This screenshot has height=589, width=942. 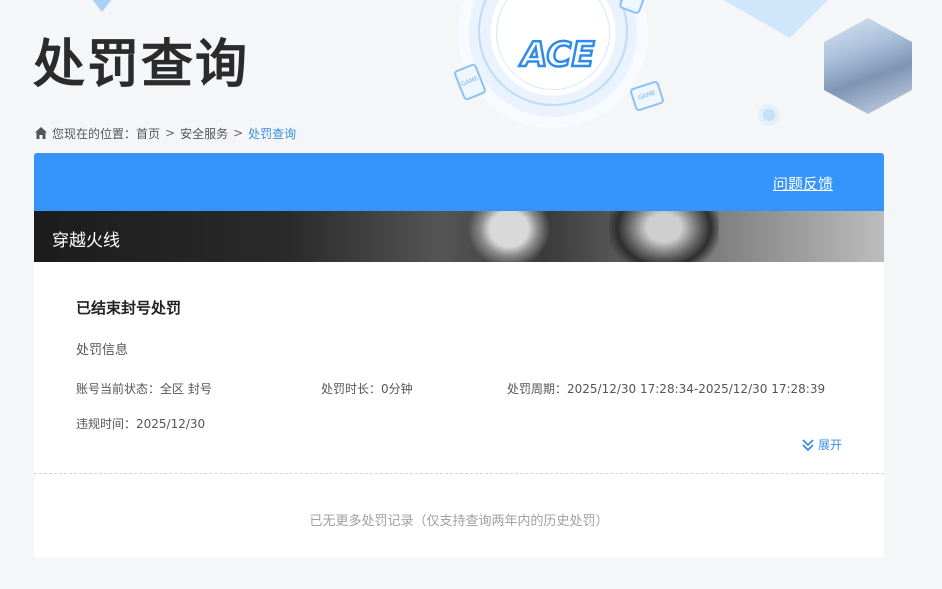 I want to click on penalty-subtitle: 处罚信息, so click(x=102, y=350).